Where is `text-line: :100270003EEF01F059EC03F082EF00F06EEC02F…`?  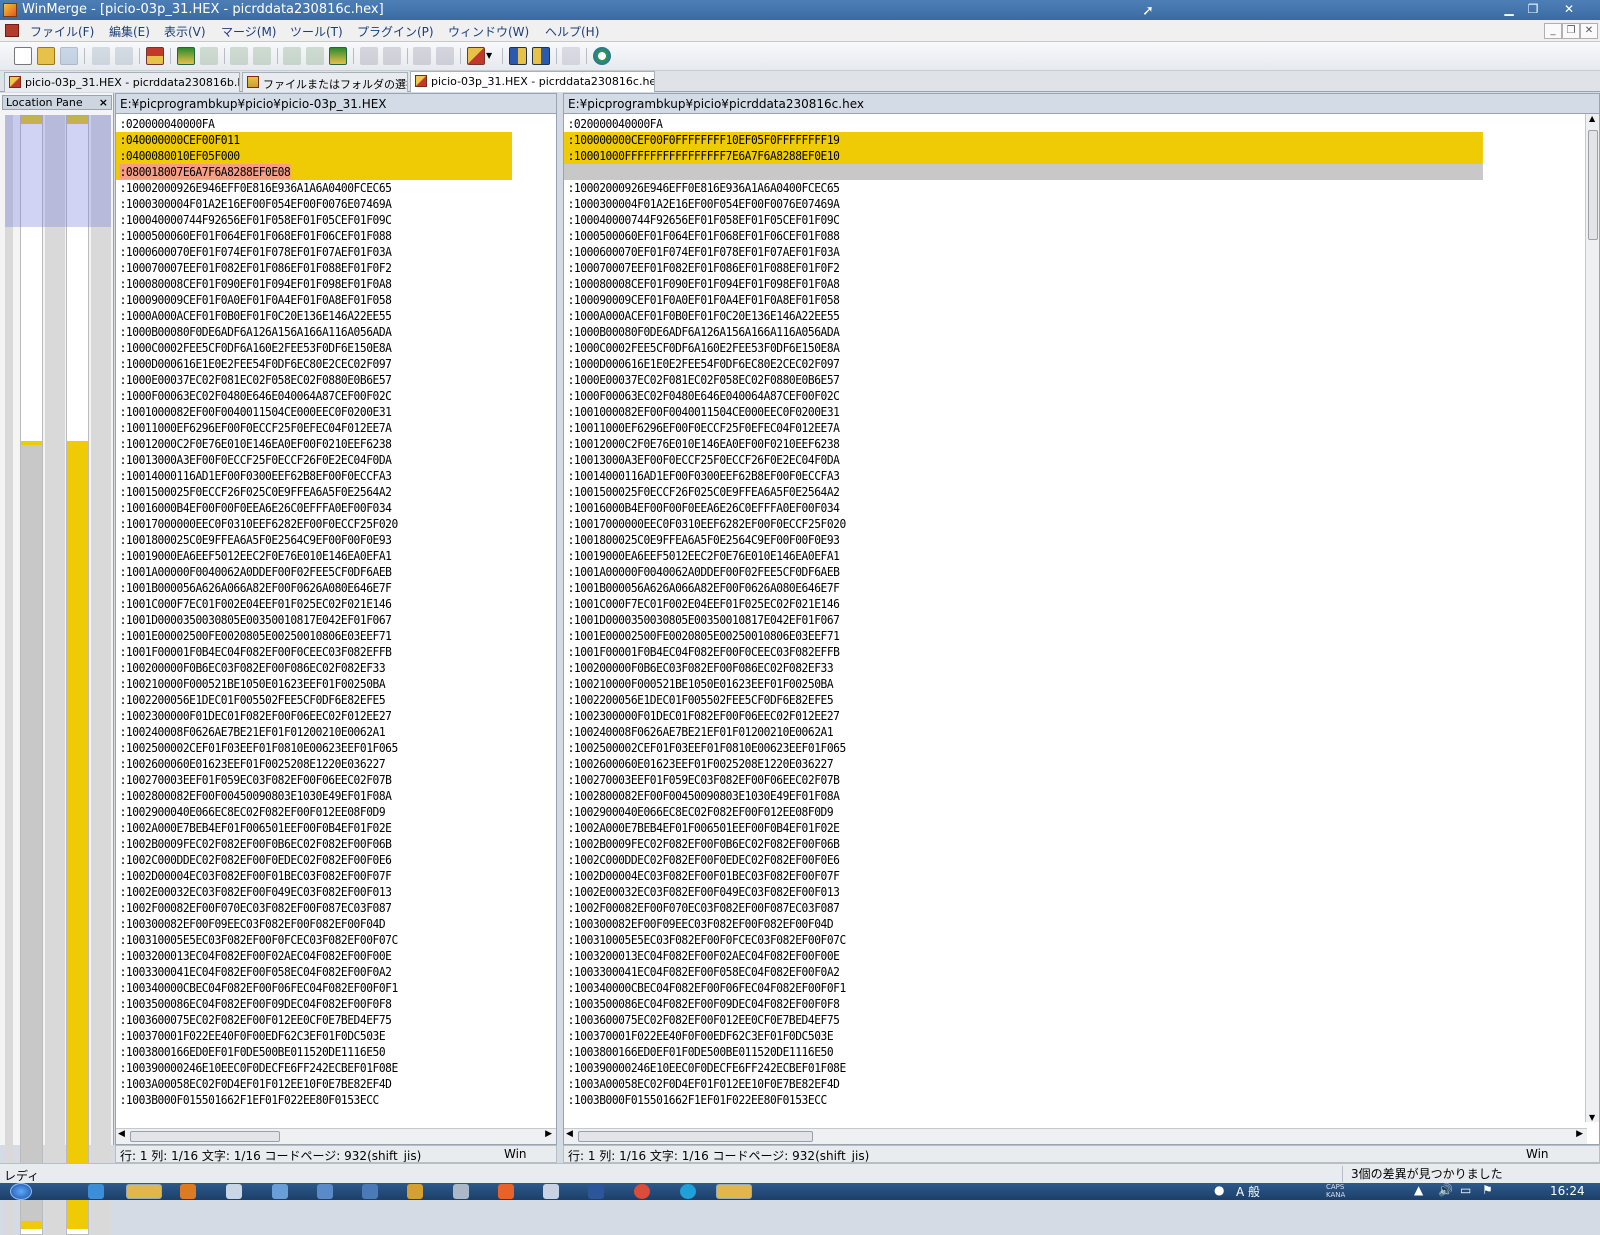 text-line: :100270003EEF01F059EC03F082EF00F06EEC02F… is located at coordinates (314, 780).